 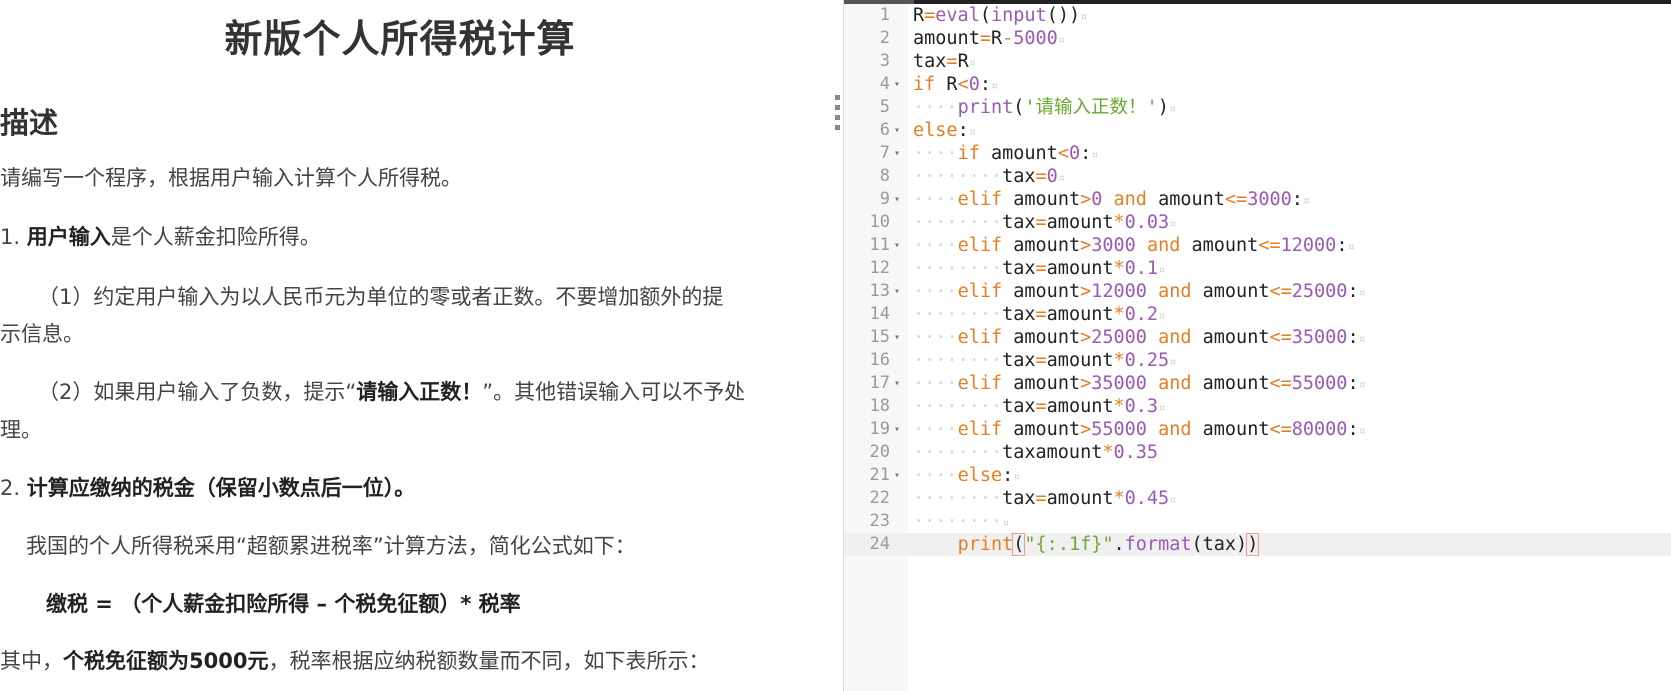 I want to click on code-line: 14 ········tax=amount*0.2¤, so click(x=1257, y=314).